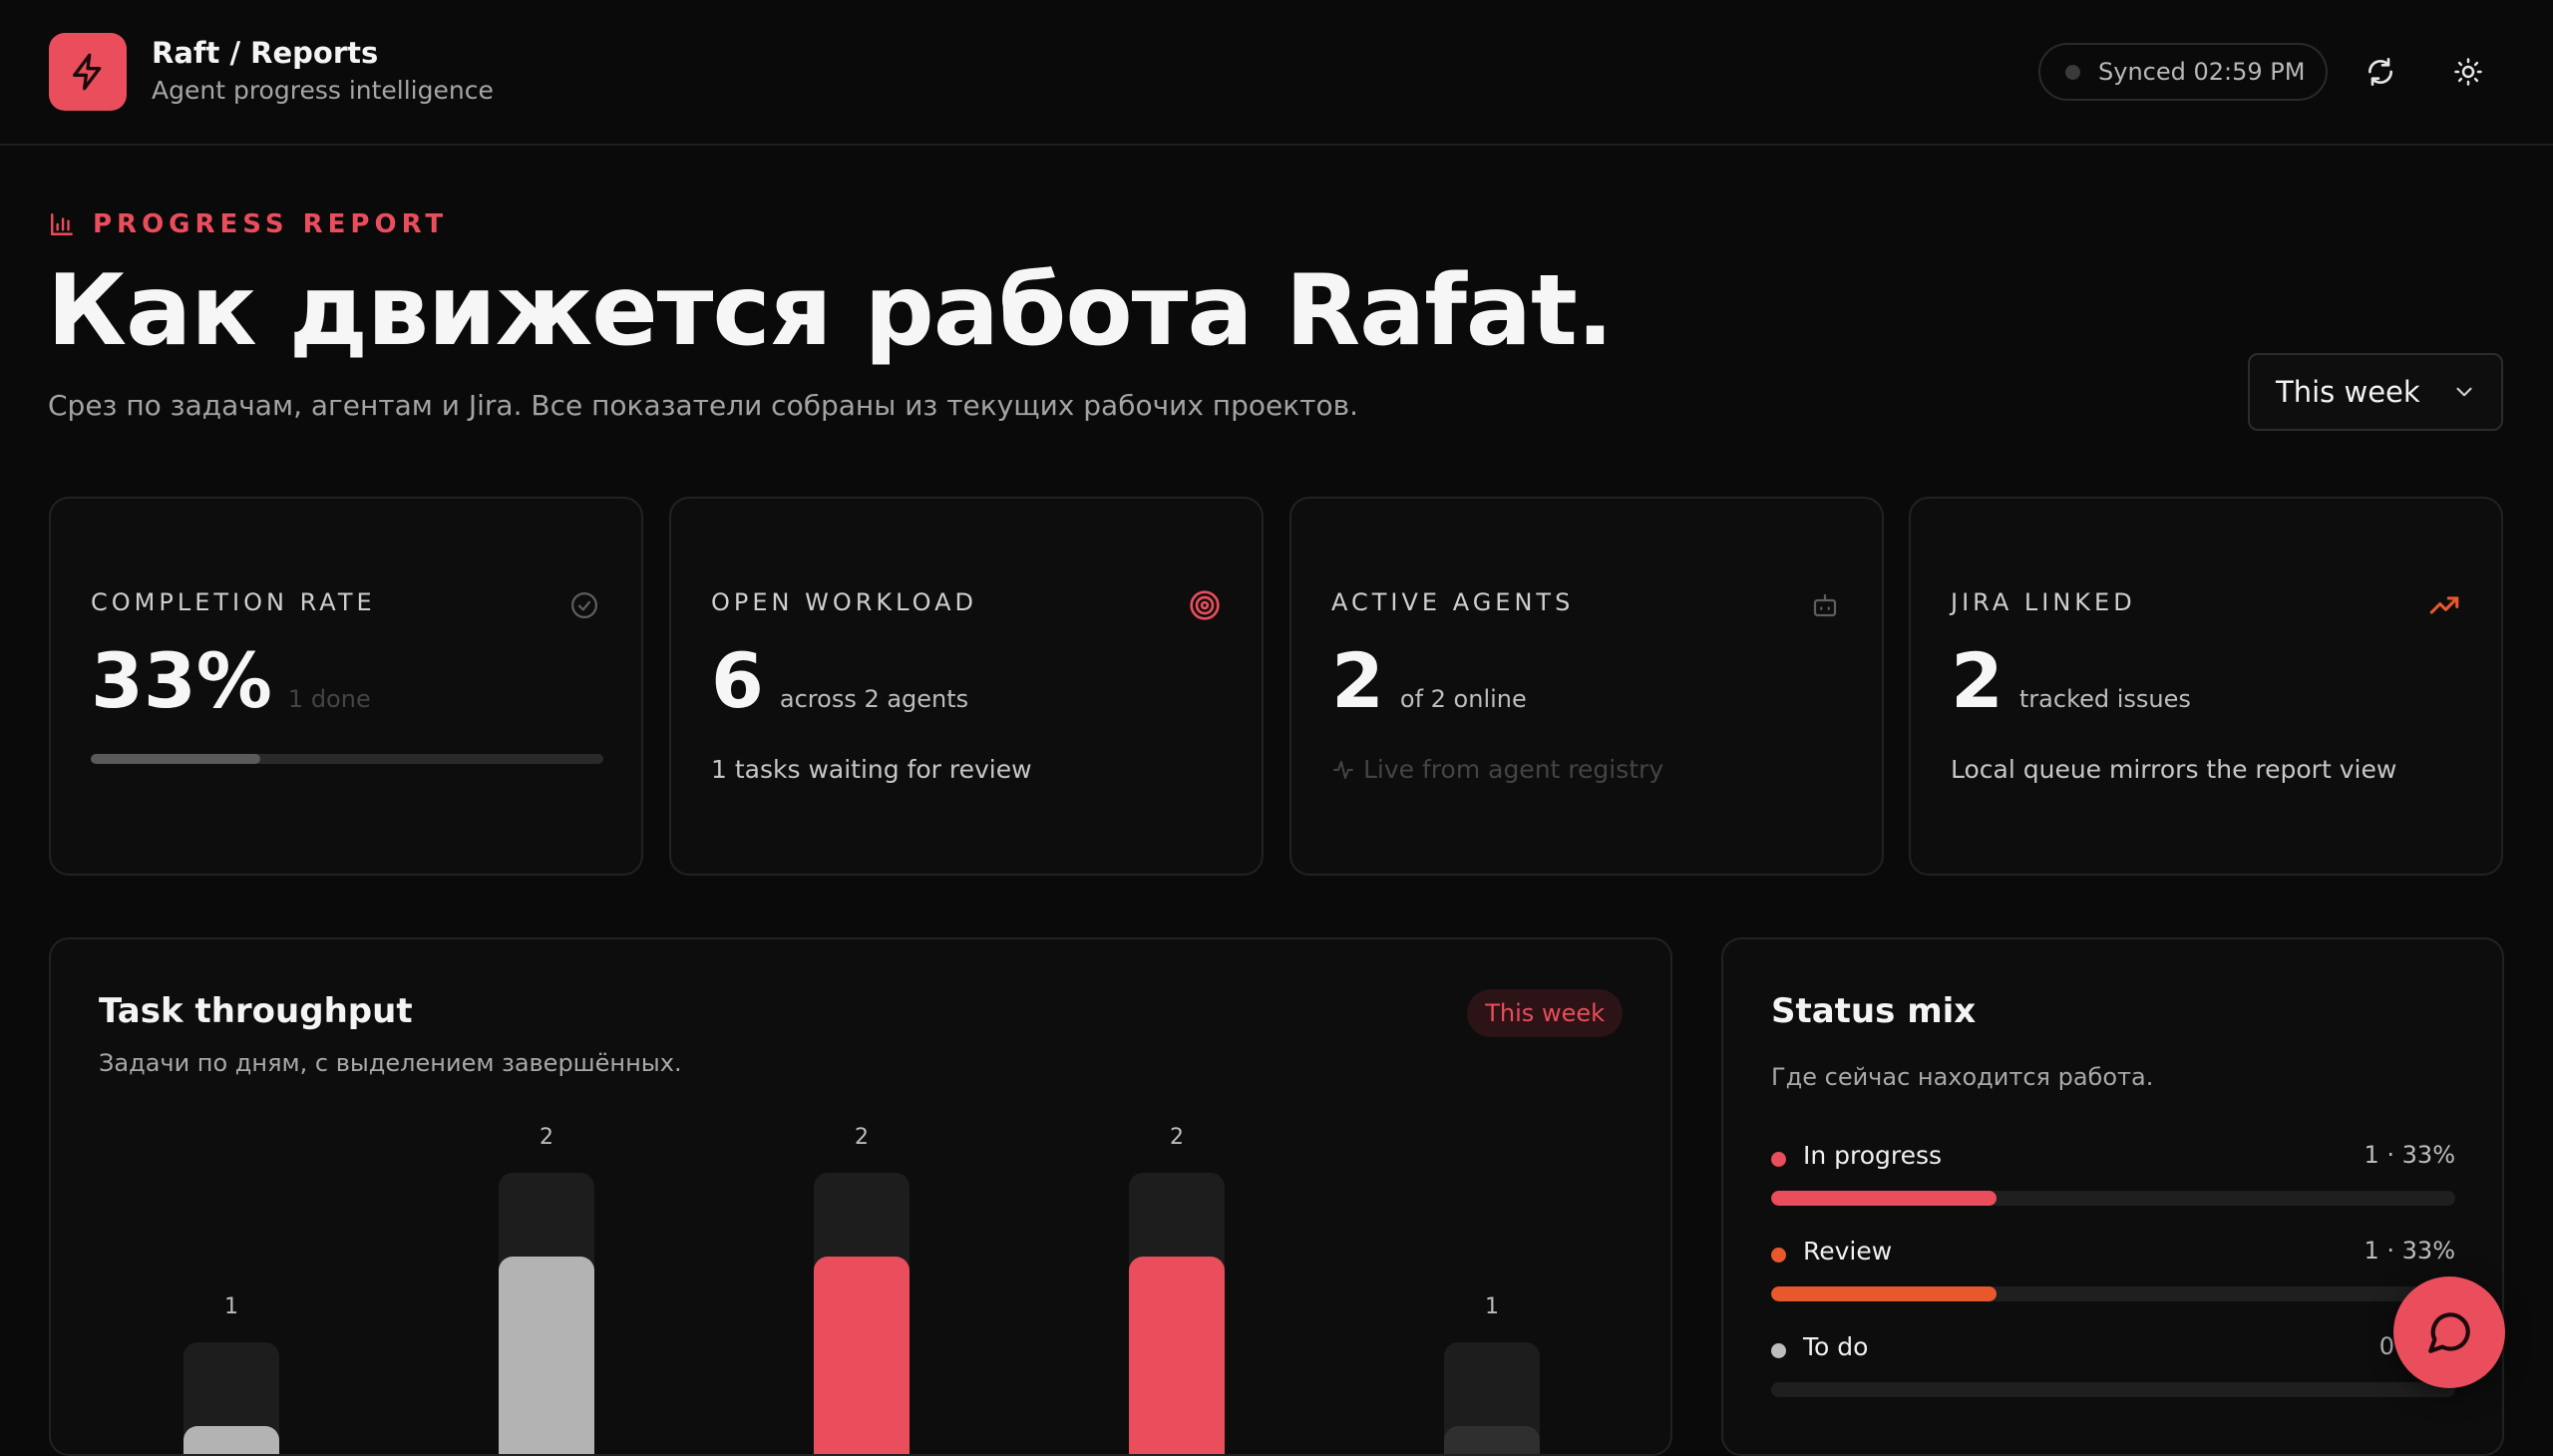  I want to click on throughput-period-badge: This week, so click(1545, 1013).